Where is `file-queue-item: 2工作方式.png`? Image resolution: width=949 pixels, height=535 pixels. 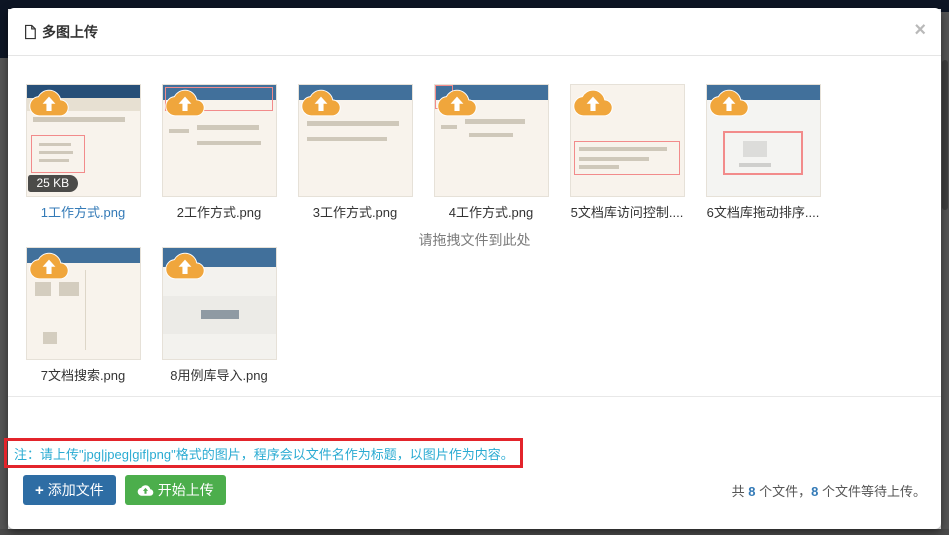 file-queue-item: 2工作方式.png is located at coordinates (219, 152).